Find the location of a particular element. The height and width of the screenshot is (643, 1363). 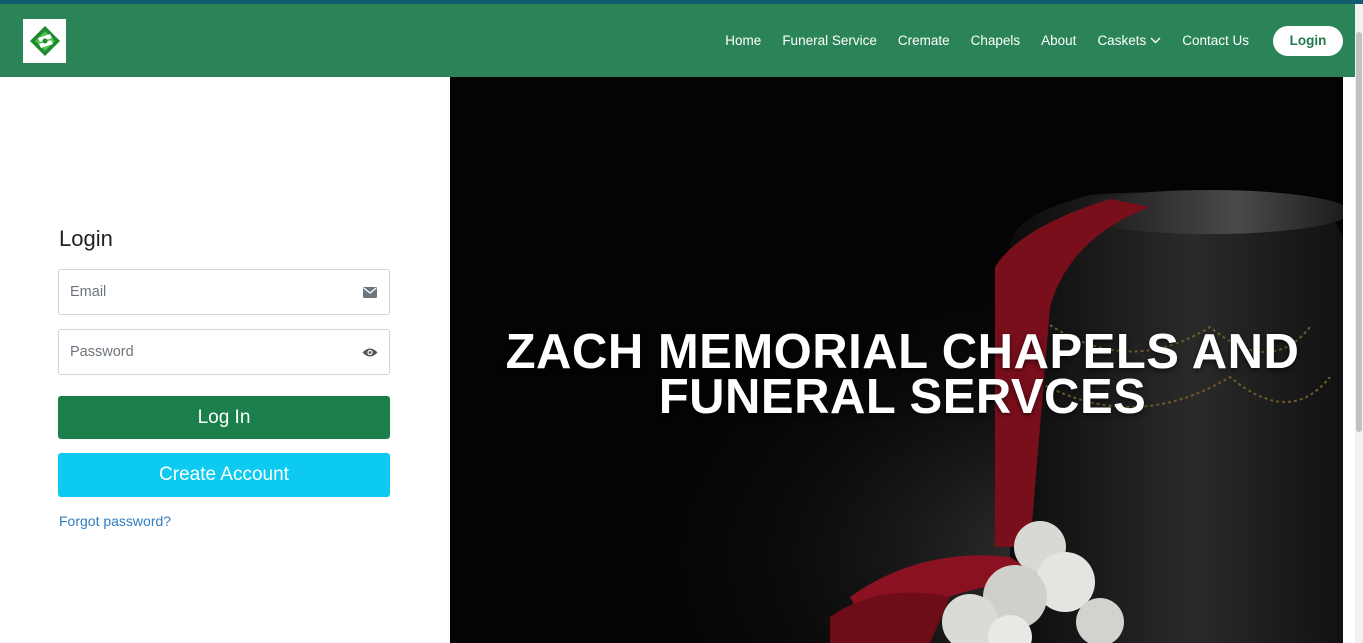

nav-chapels: Chapels is located at coordinates (996, 40).